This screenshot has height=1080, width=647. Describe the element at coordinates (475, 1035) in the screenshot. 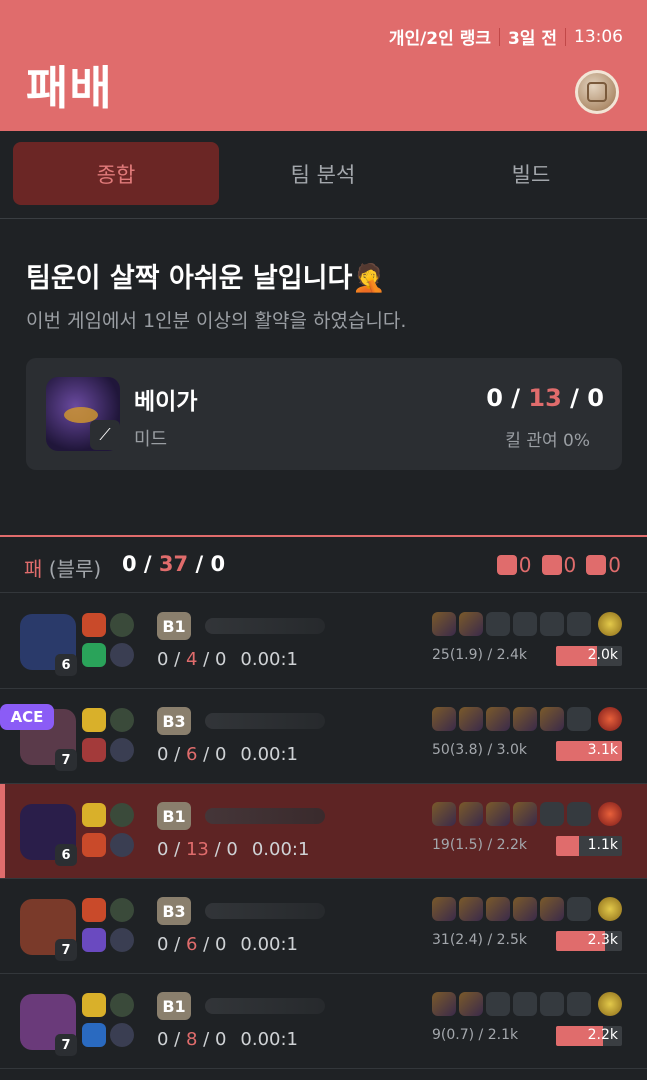

I see `cs-gold: 9(0.7) / 2.1k` at that location.